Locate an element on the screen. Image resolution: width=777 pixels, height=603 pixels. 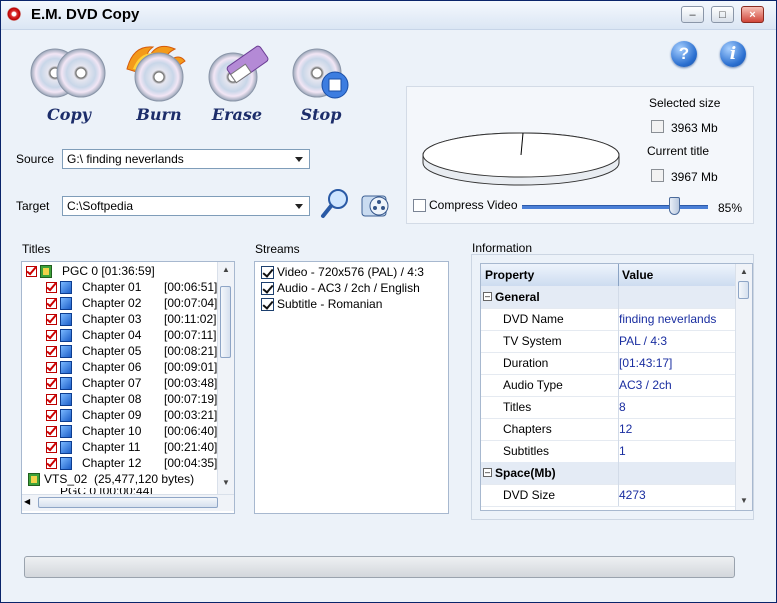
chapter-row: Chapter 08 [00:07:19] is located at coordinates (121, 400).